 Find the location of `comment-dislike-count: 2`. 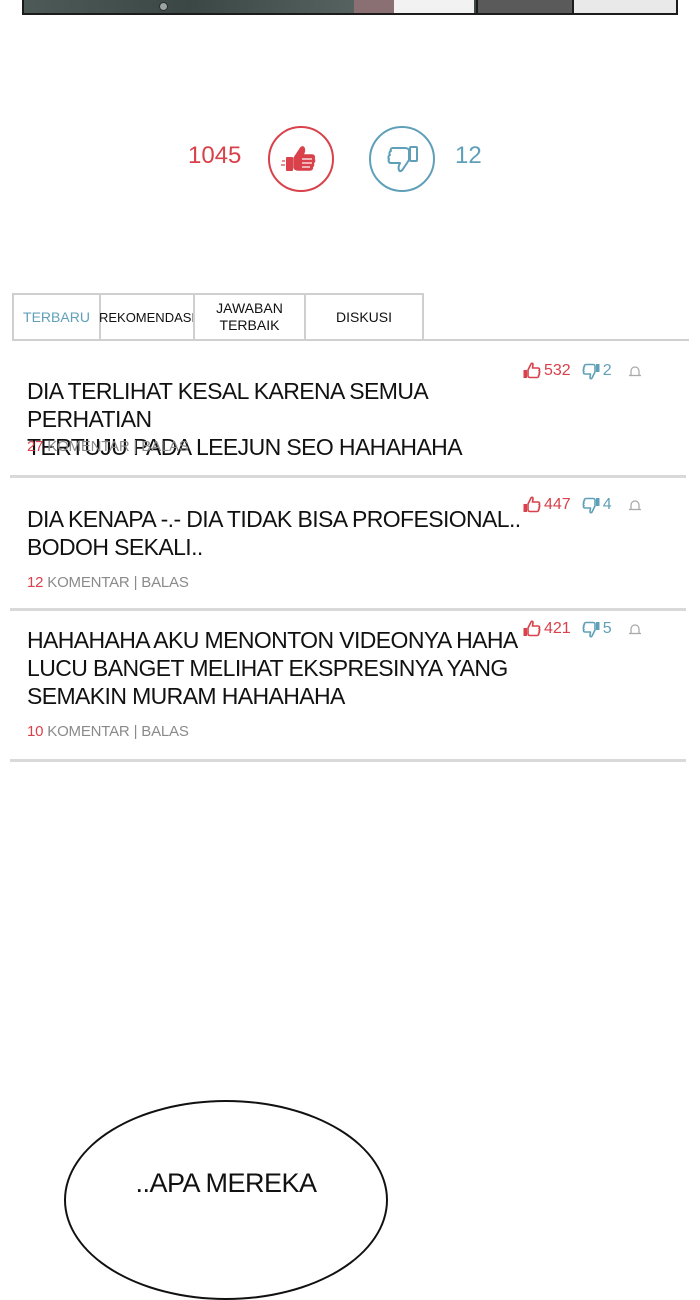

comment-dislike-count: 2 is located at coordinates (607, 370).